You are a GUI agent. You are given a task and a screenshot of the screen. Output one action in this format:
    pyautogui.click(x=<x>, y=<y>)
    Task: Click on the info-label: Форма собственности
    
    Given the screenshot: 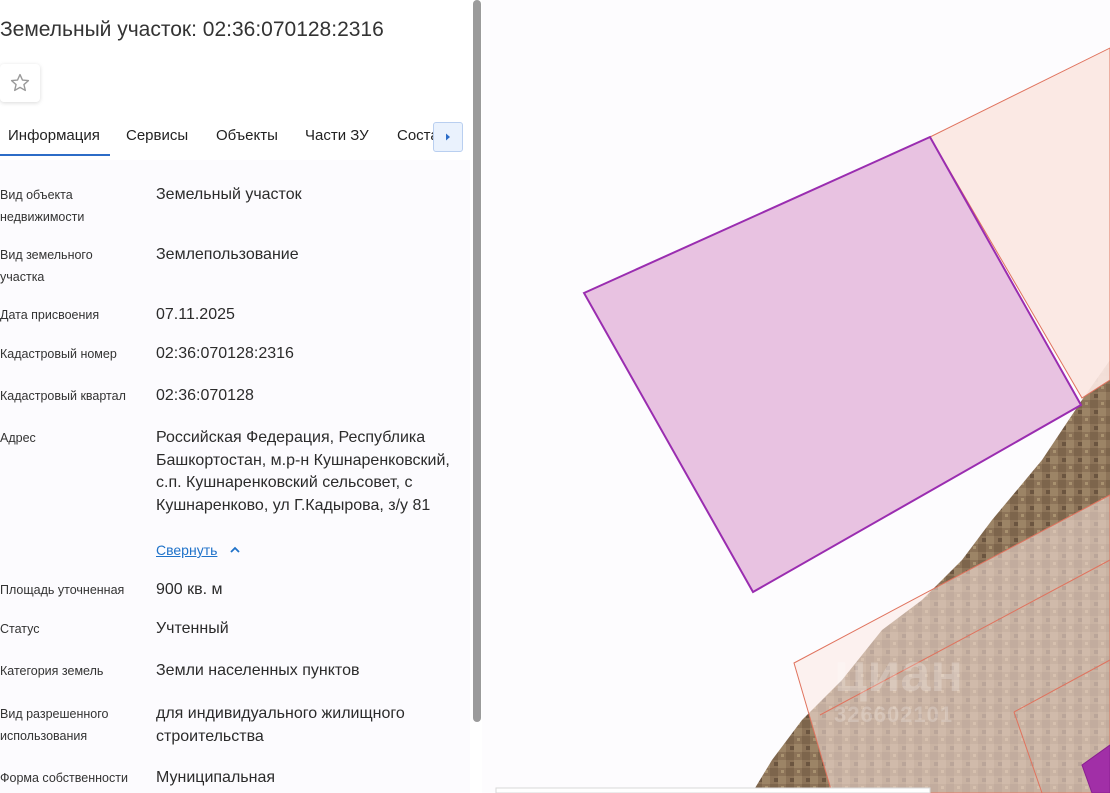 What is the action you would take?
    pyautogui.click(x=64, y=778)
    